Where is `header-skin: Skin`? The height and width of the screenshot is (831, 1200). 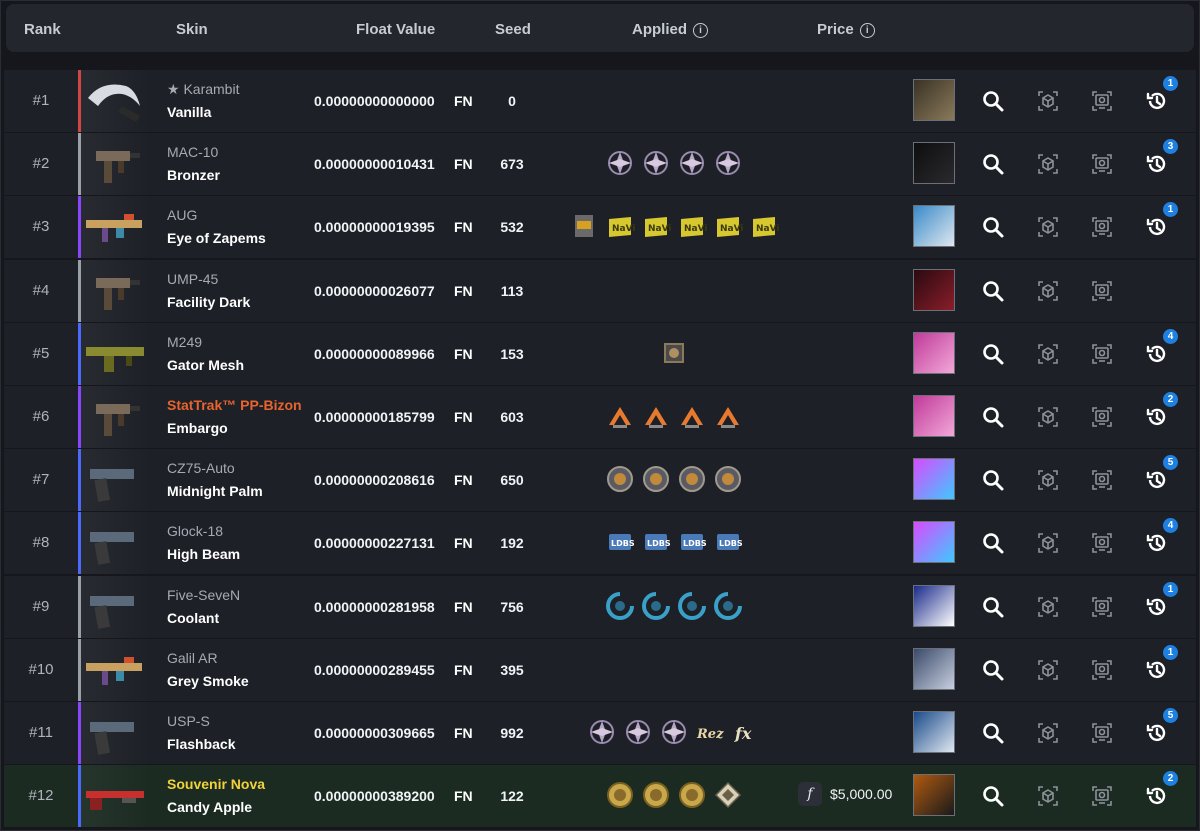
header-skin: Skin is located at coordinates (192, 28).